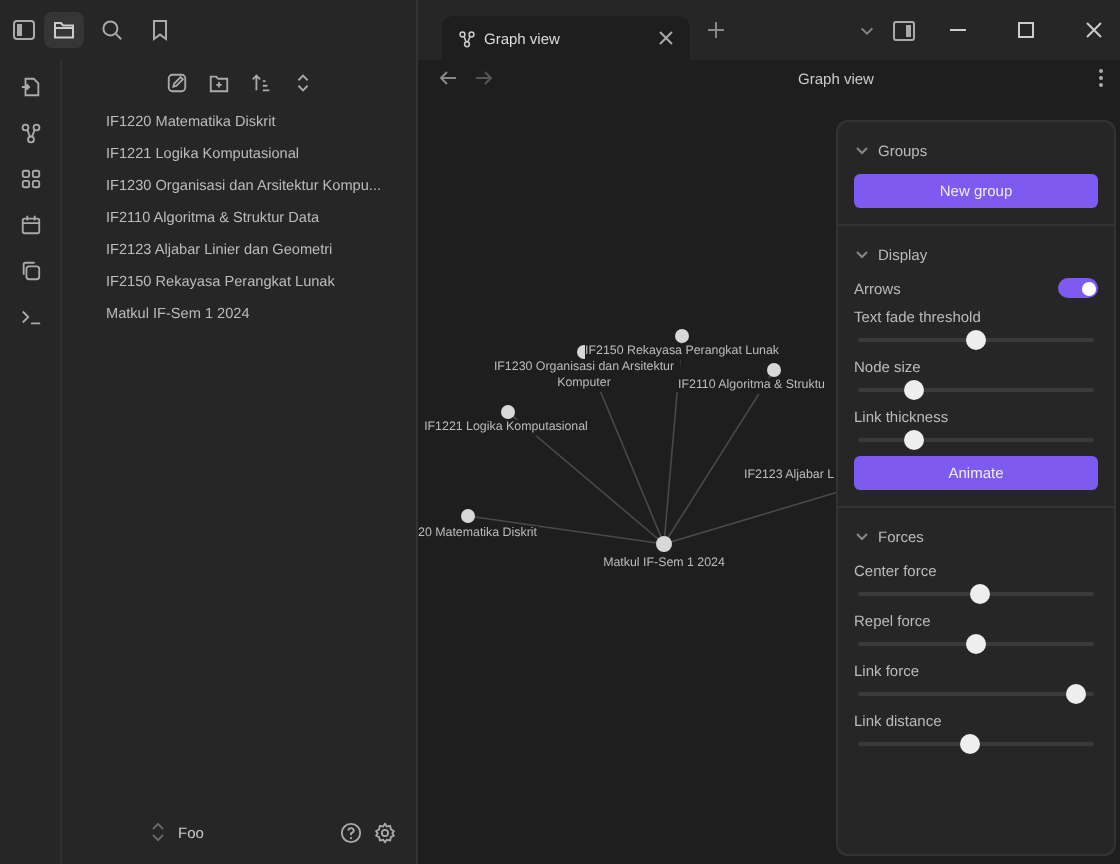  What do you see at coordinates (30, 317) in the screenshot?
I see `terminal-icon` at bounding box center [30, 317].